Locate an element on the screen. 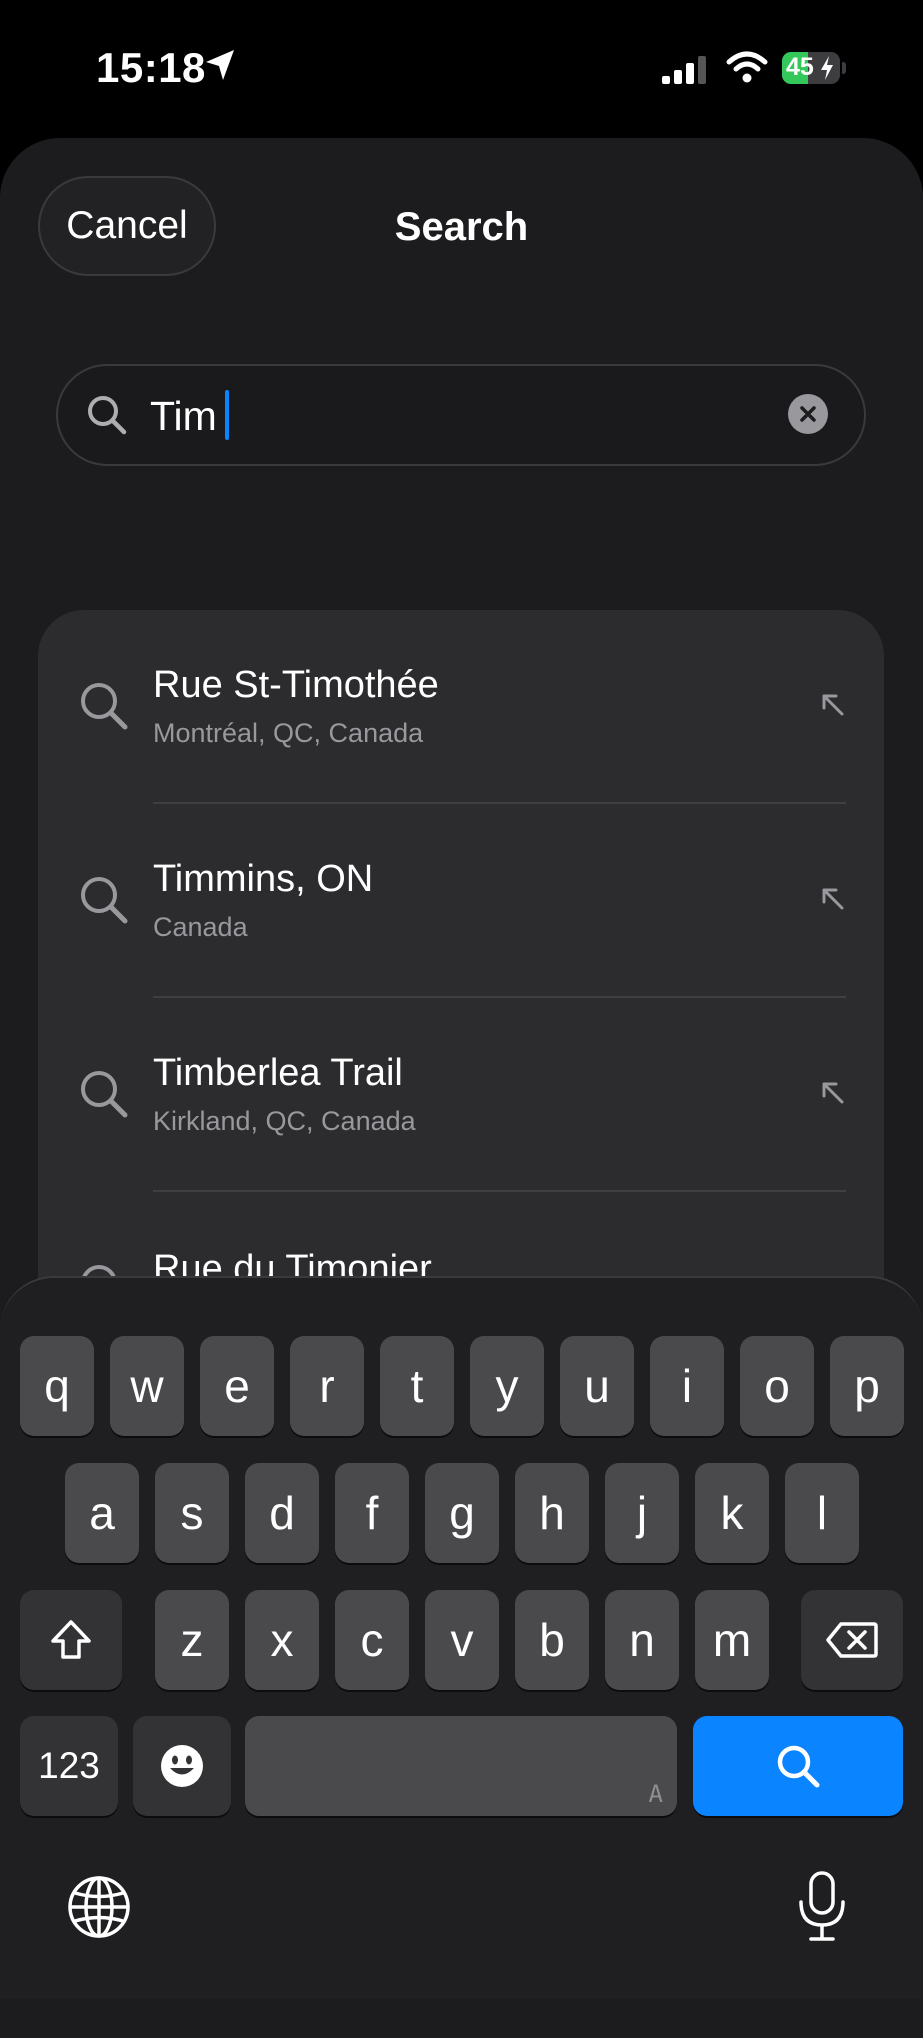 This screenshot has height=2038, width=923. battery-level: 45 is located at coordinates (800, 67).